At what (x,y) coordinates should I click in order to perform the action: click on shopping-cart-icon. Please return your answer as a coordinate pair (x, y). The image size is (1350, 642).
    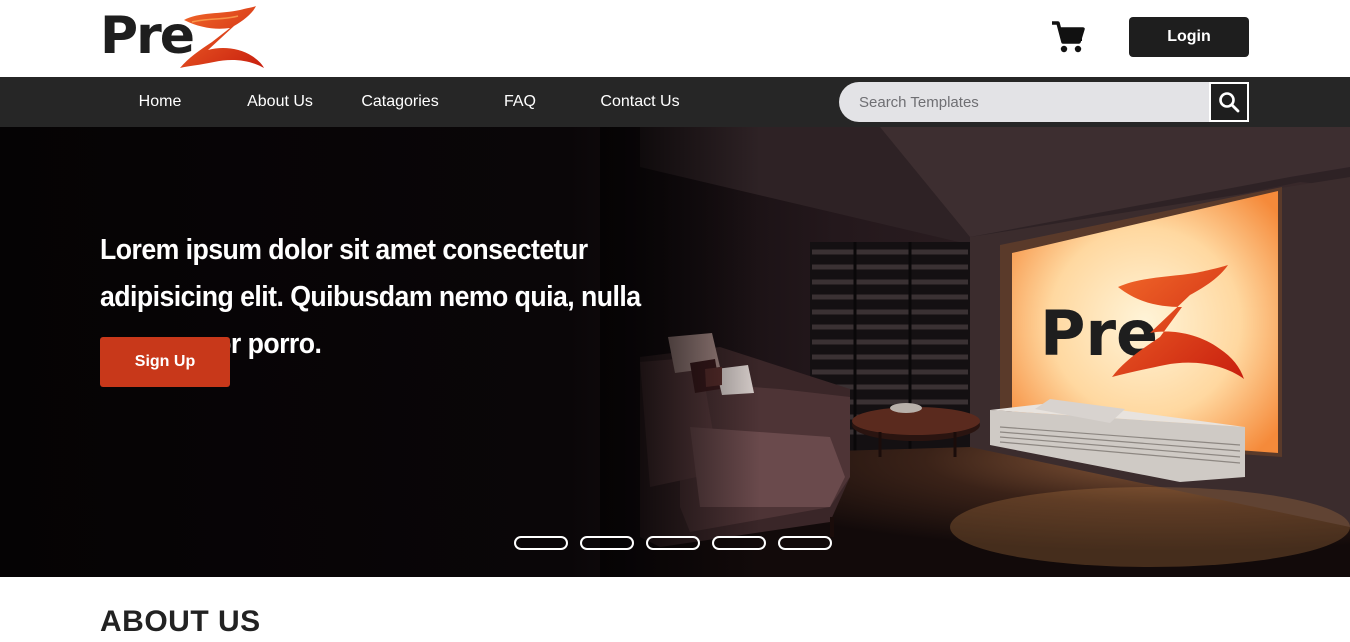
    Looking at the image, I should click on (1068, 37).